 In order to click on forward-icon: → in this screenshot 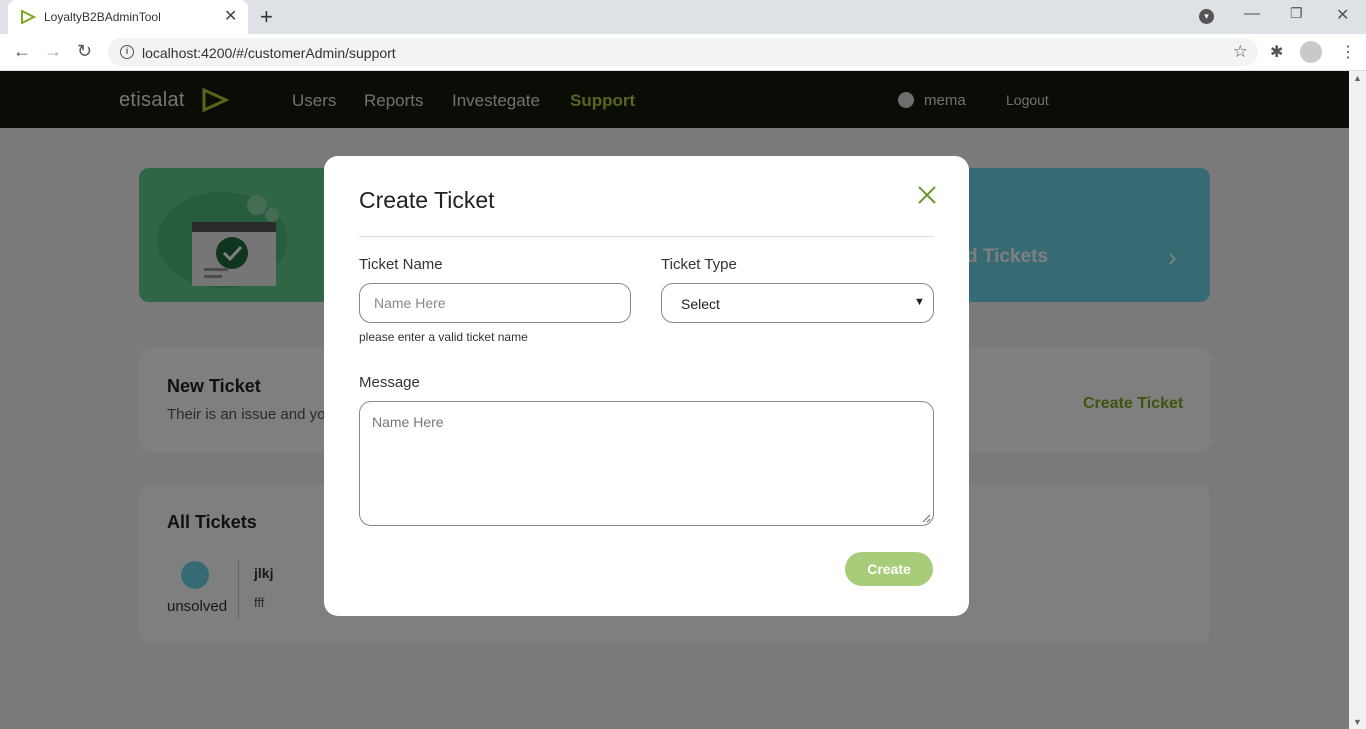, I will do `click(53, 51)`.